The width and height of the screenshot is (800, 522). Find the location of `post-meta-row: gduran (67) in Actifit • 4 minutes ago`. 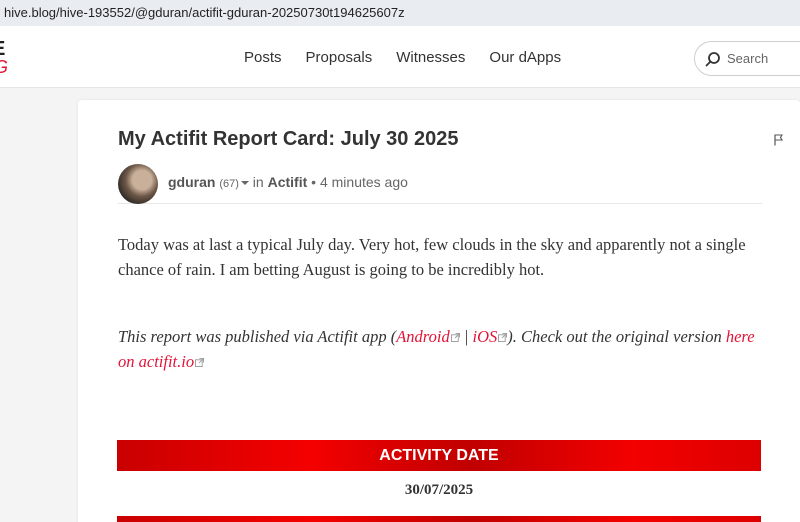

post-meta-row: gduran (67) in Actifit • 4 minutes ago is located at coordinates (440, 184).